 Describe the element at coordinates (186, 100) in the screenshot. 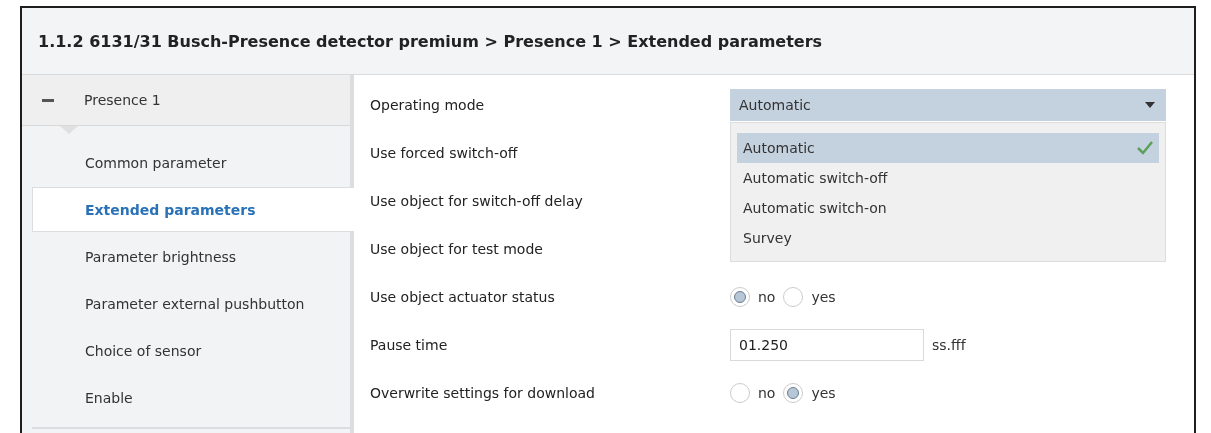

I see `group-header: Presence 1` at that location.